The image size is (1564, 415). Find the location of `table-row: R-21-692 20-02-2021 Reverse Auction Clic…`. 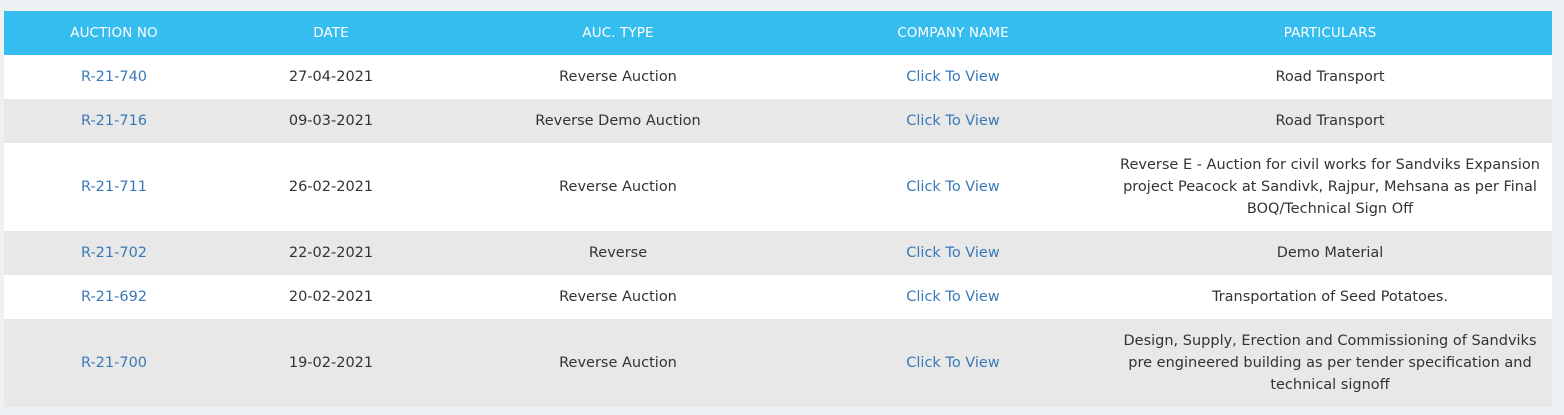

table-row: R-21-692 20-02-2021 Reverse Auction Clic… is located at coordinates (778, 297).